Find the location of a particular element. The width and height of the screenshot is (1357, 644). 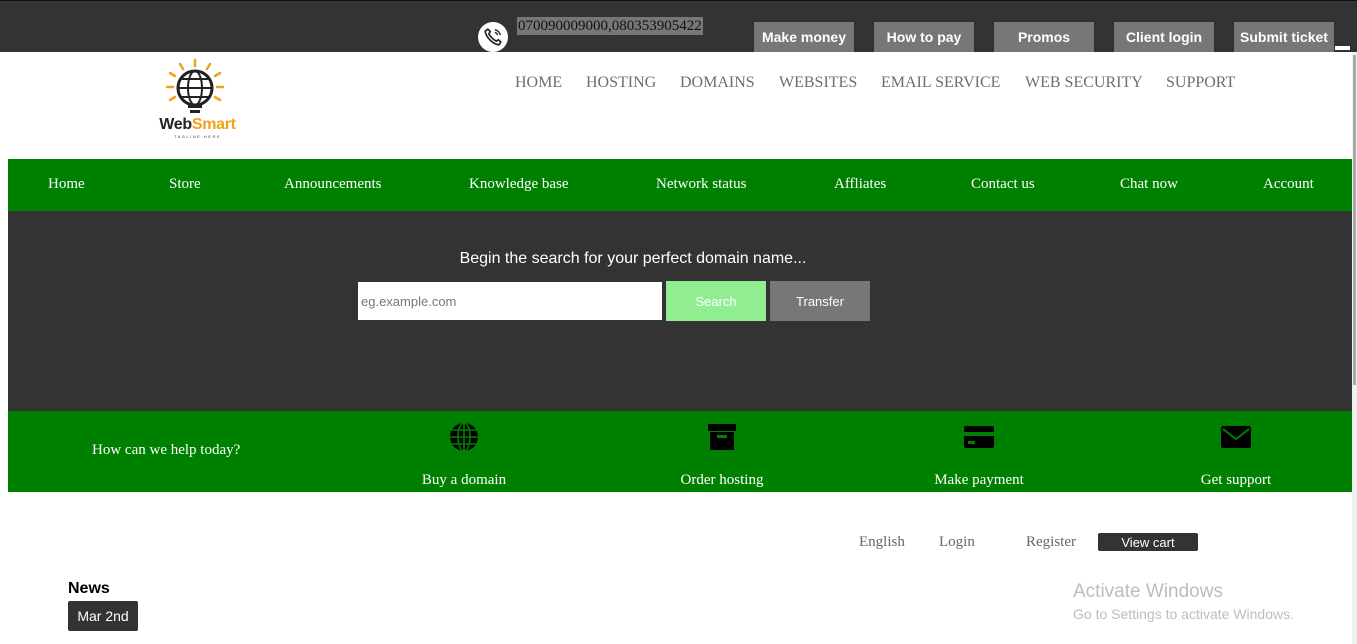

secondary-nav-network-status: Network status is located at coordinates (701, 184).